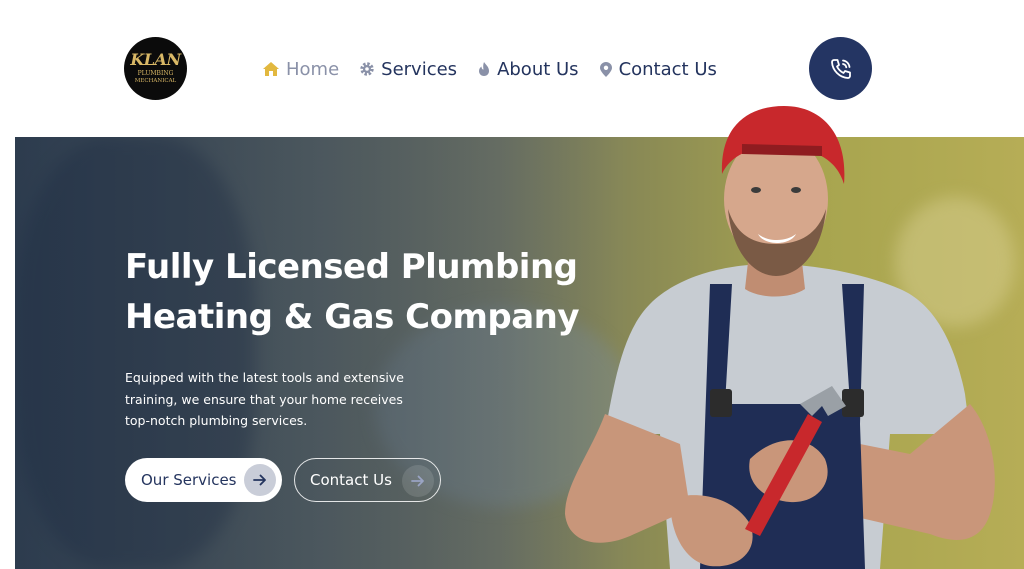 The height and width of the screenshot is (569, 1024). What do you see at coordinates (538, 69) in the screenshot?
I see `nav-label-about: About Us` at bounding box center [538, 69].